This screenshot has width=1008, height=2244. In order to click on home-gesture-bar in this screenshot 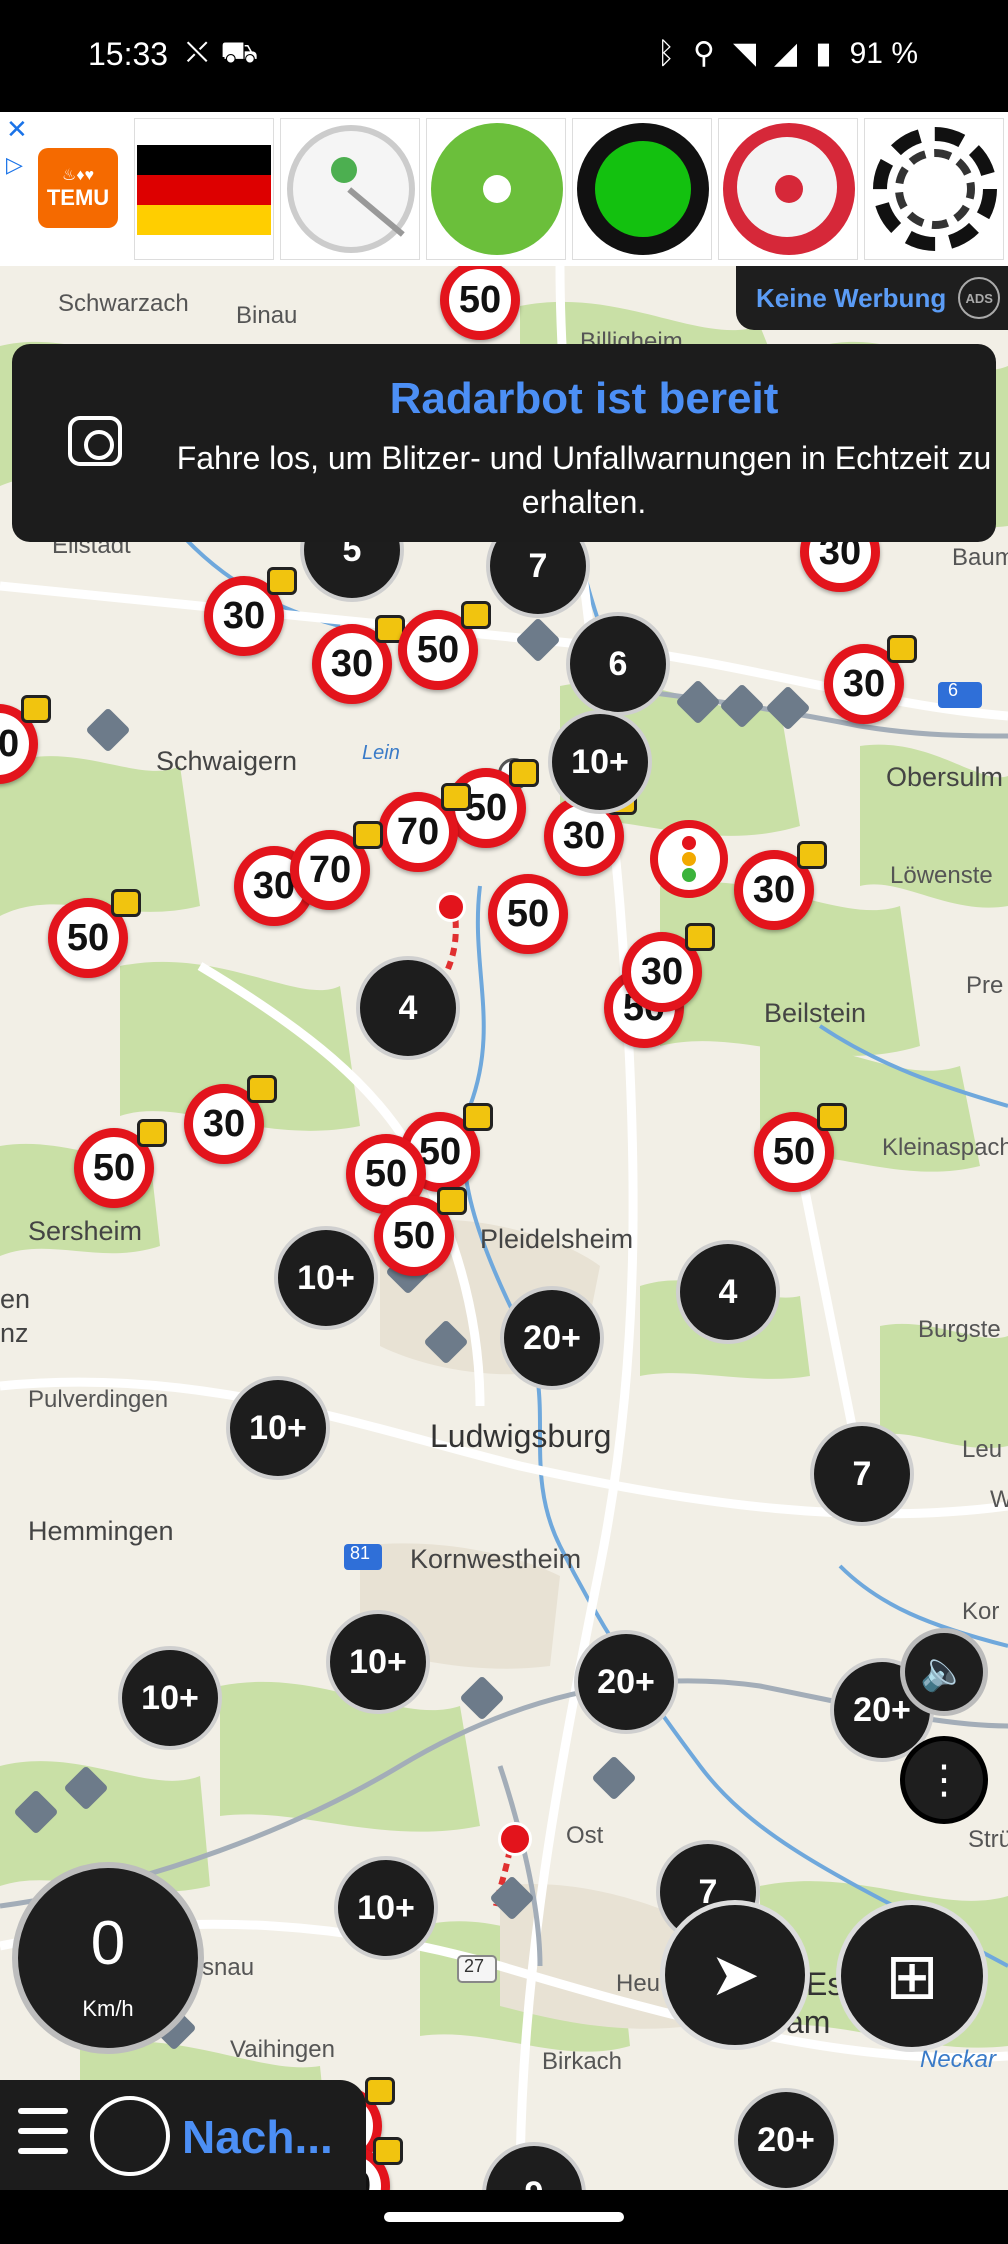, I will do `click(504, 2217)`.